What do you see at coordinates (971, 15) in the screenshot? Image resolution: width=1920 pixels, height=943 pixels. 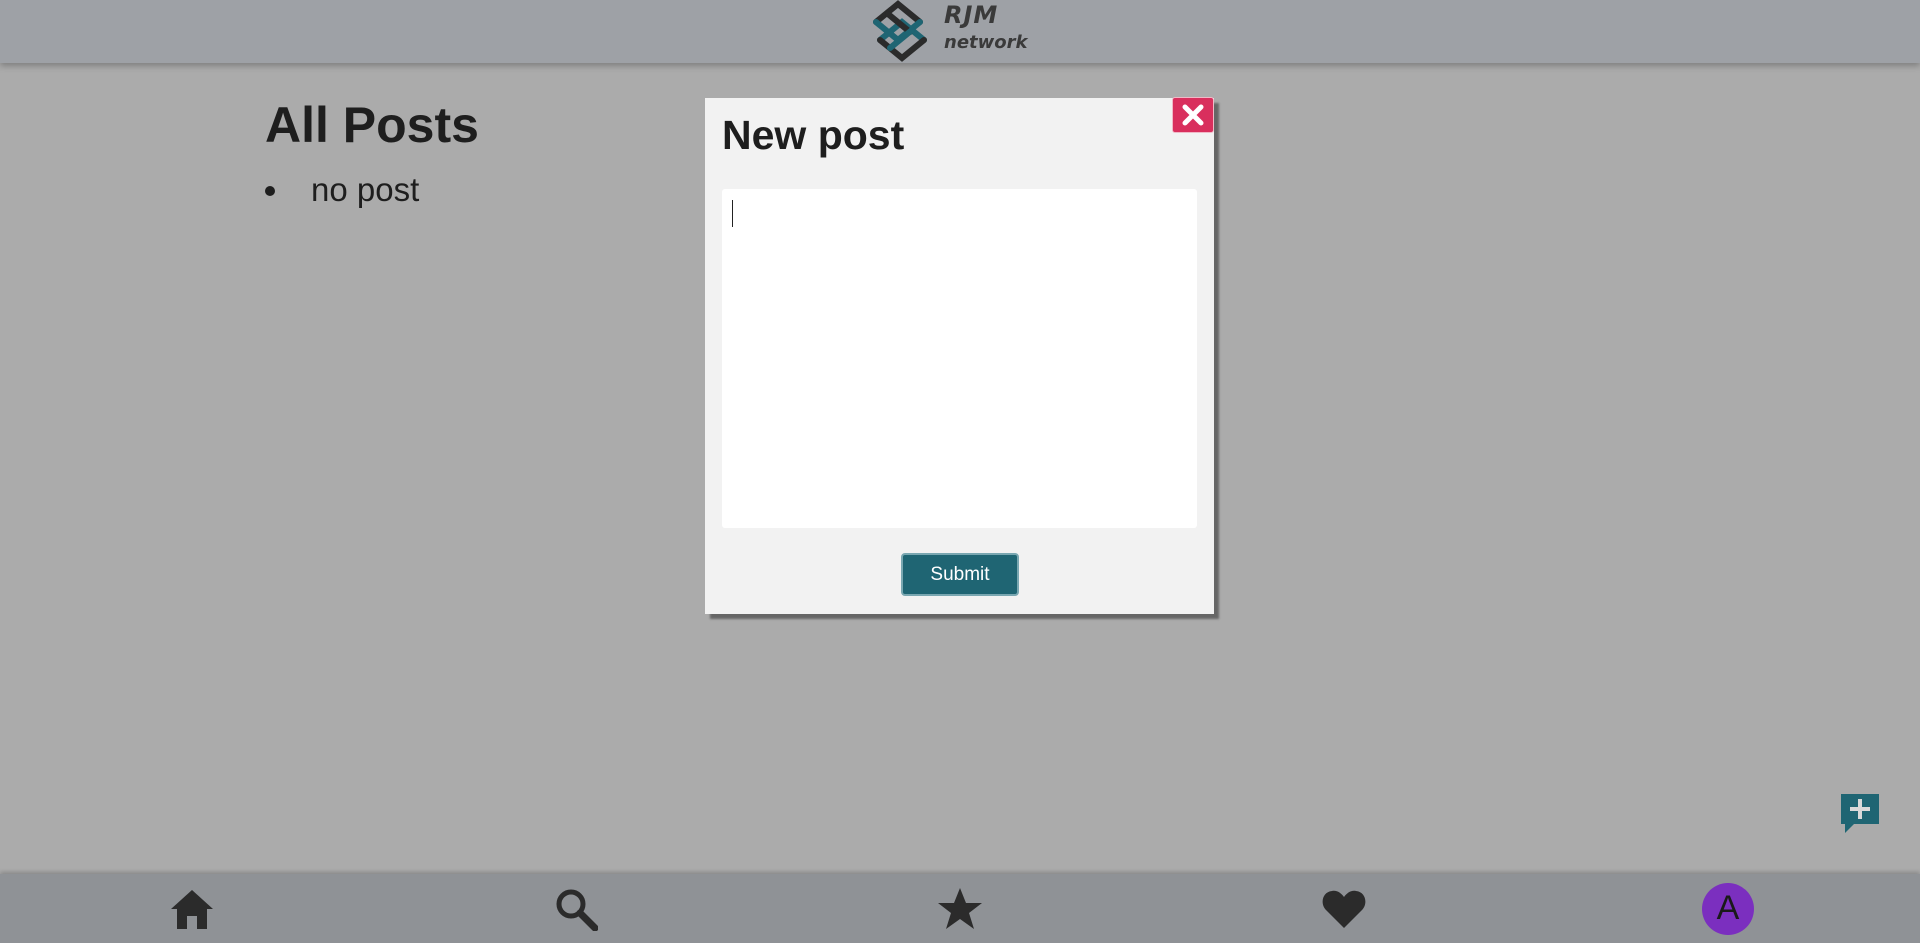 I see `logo-text-rjm: RJM` at bounding box center [971, 15].